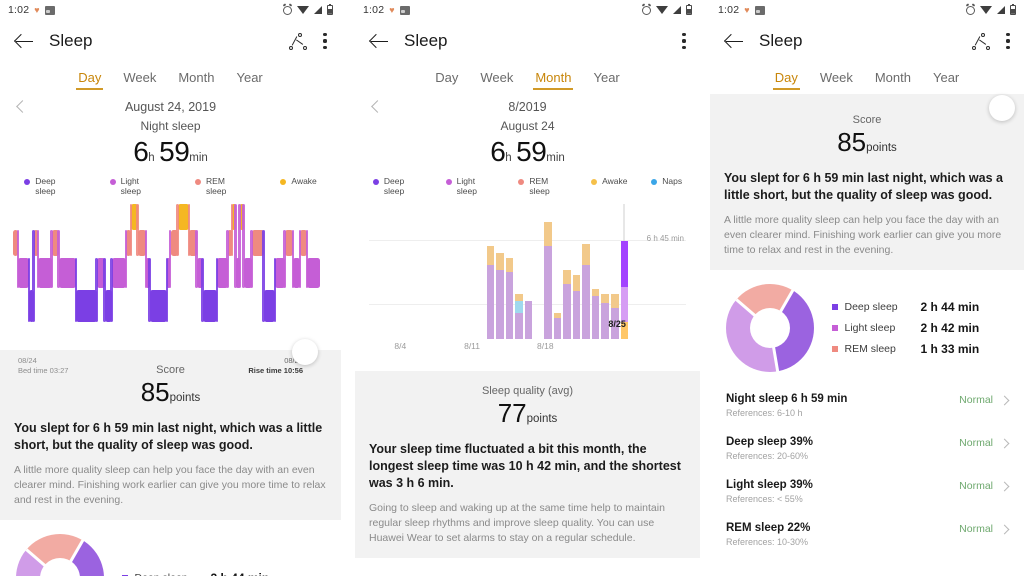  I want to click on legend-label: REM sleep, so click(216, 186).